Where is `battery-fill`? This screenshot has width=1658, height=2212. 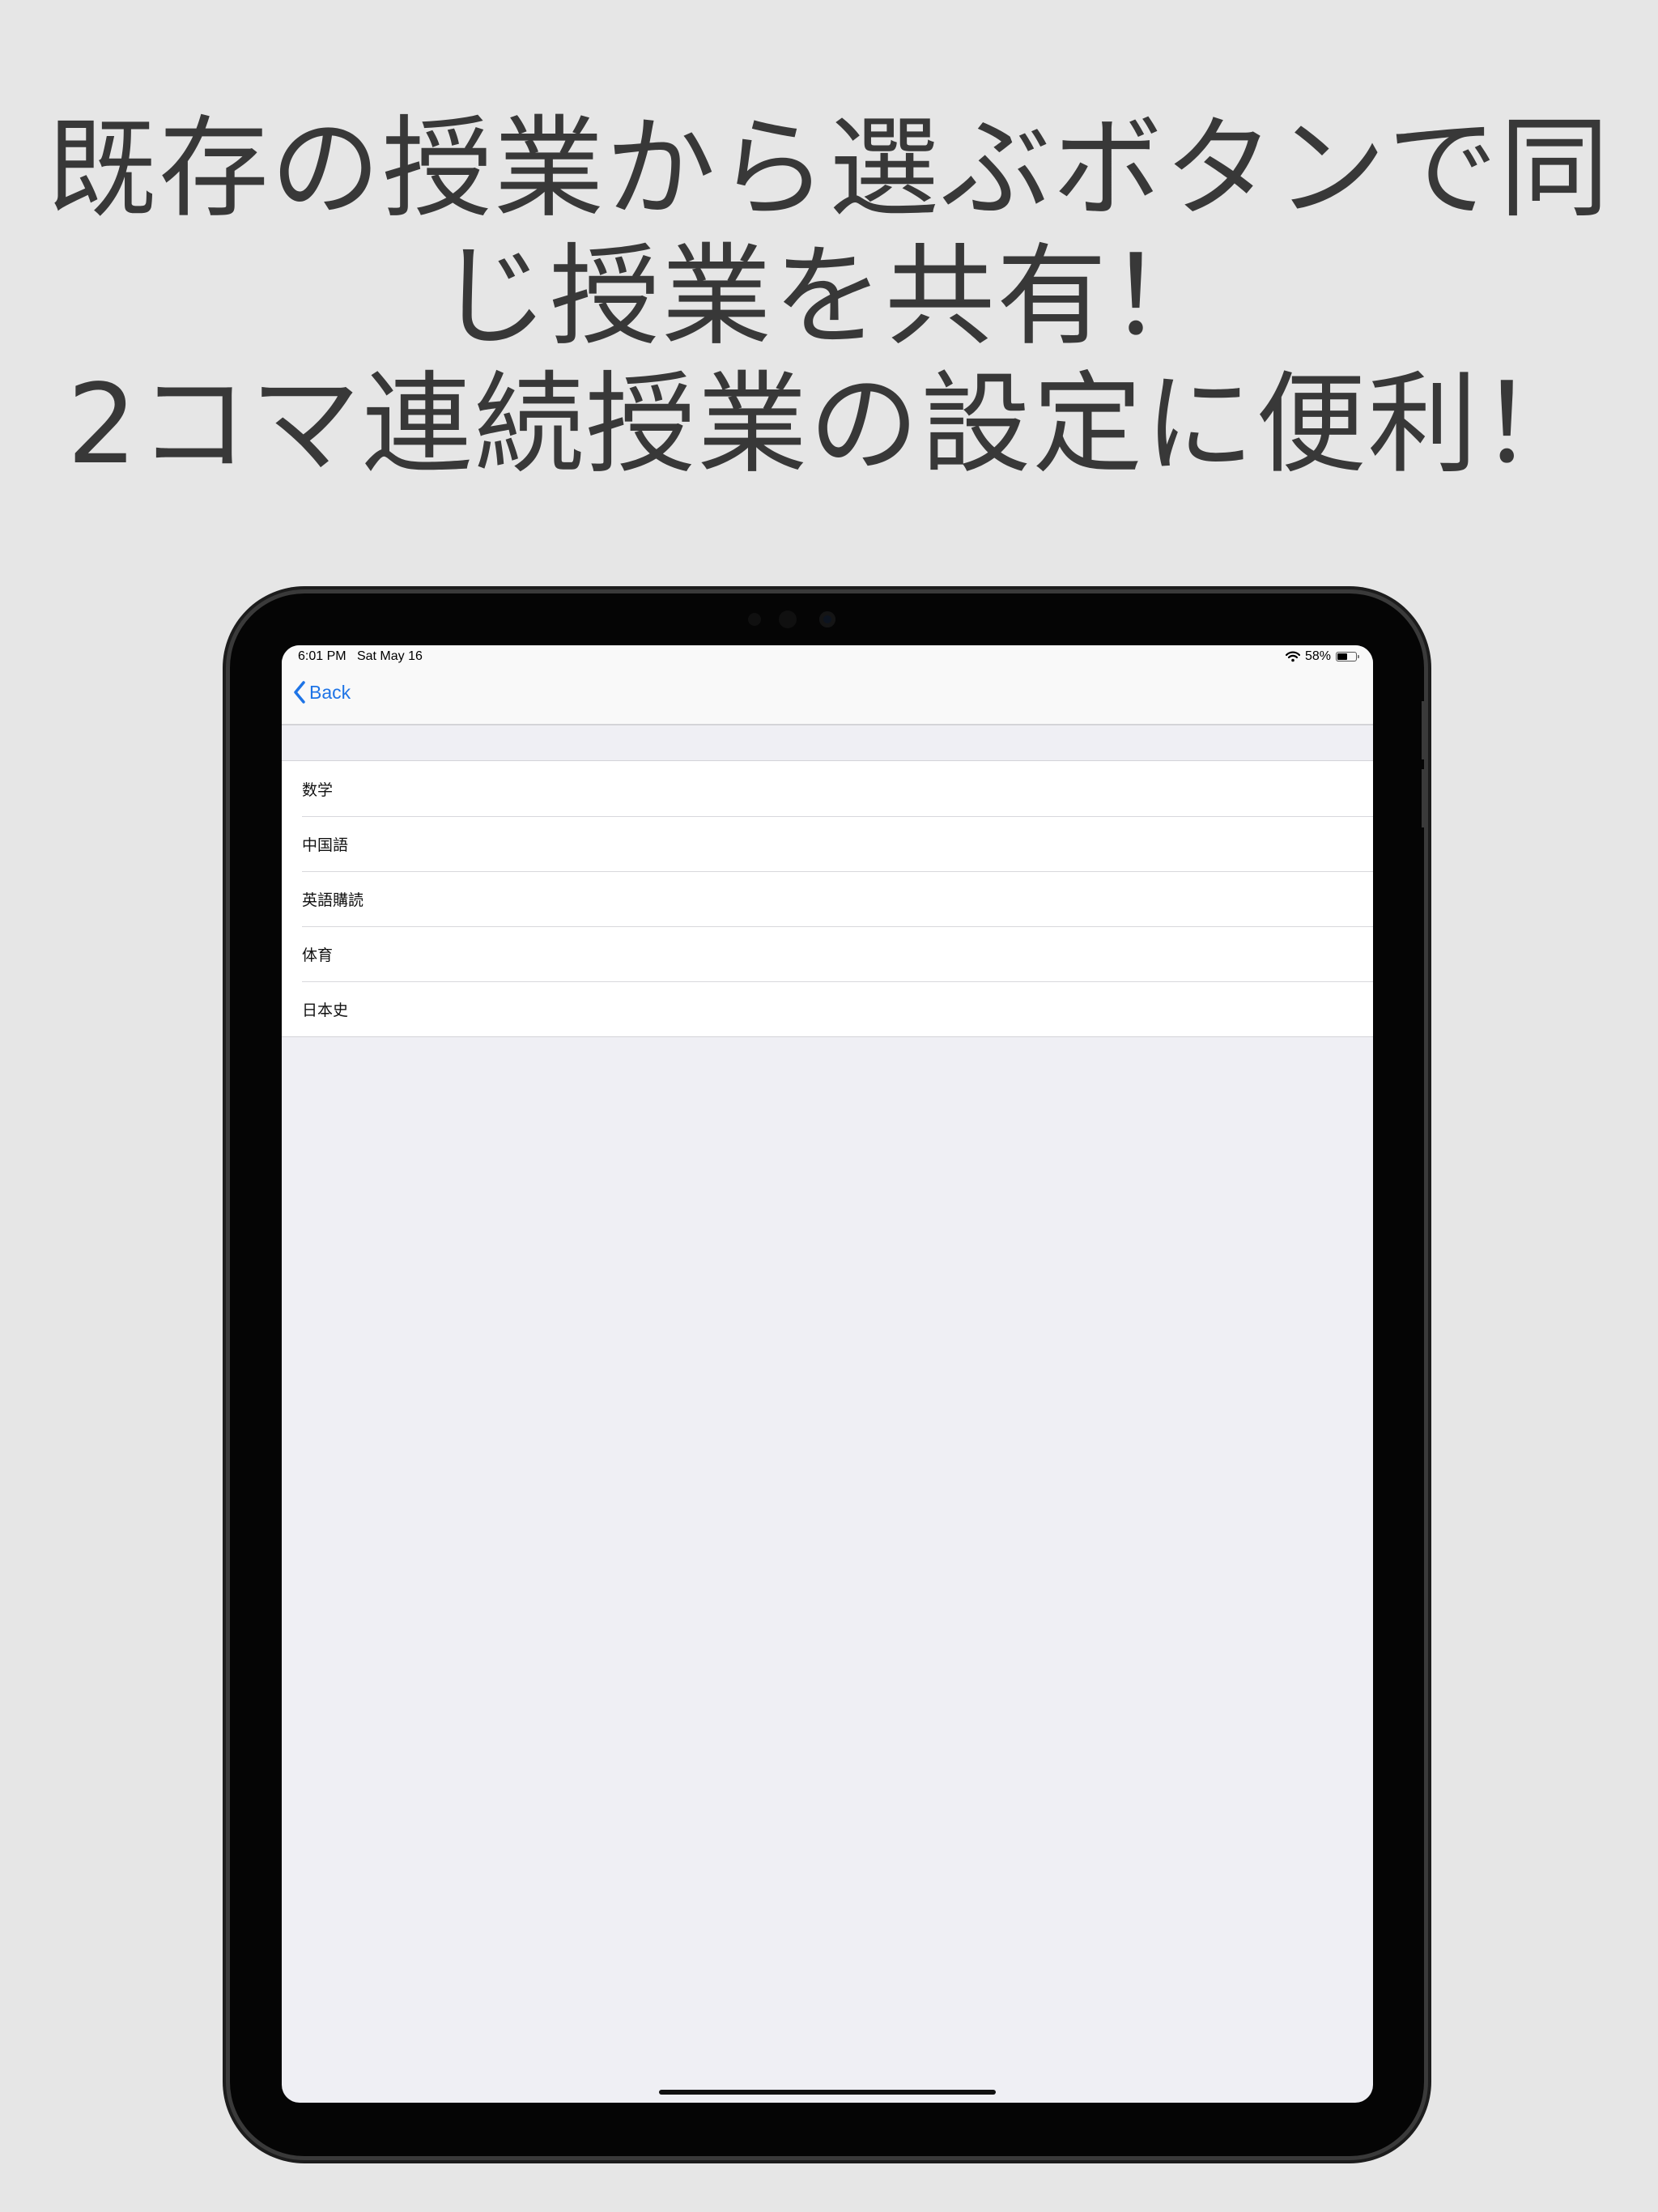
battery-fill is located at coordinates (1342, 657).